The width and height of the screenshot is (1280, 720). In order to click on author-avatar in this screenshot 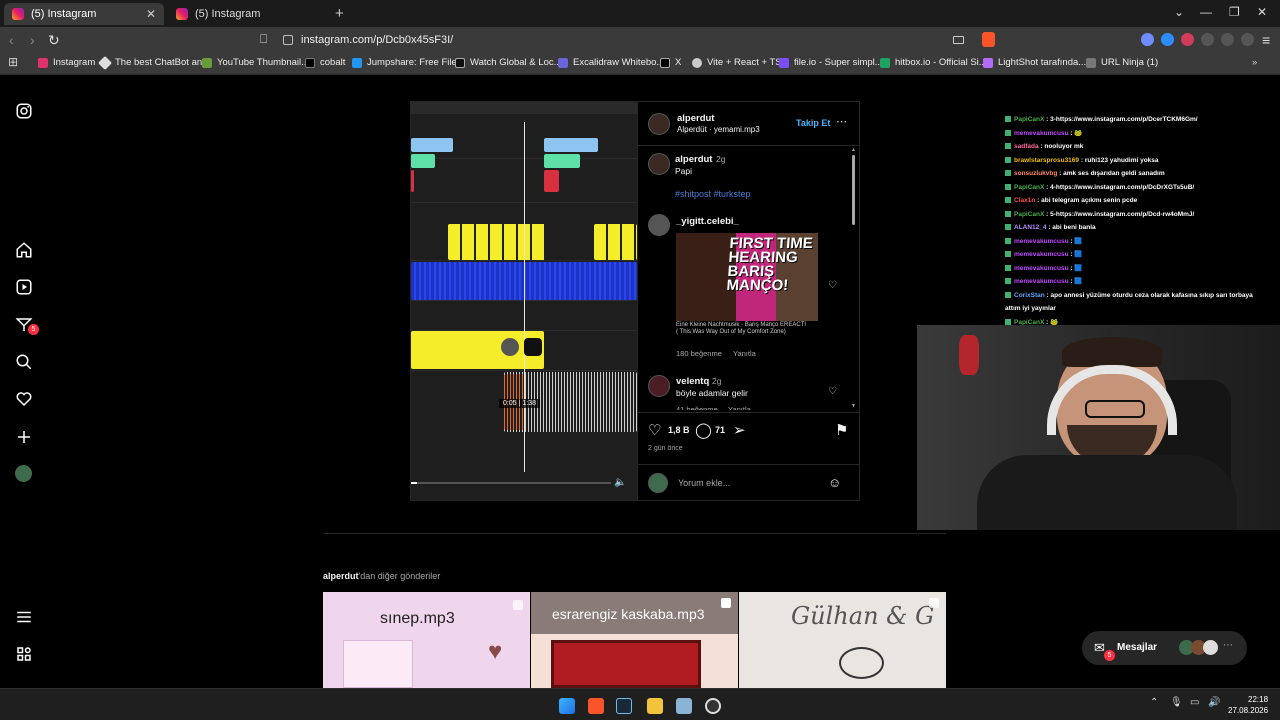, I will do `click(659, 124)`.